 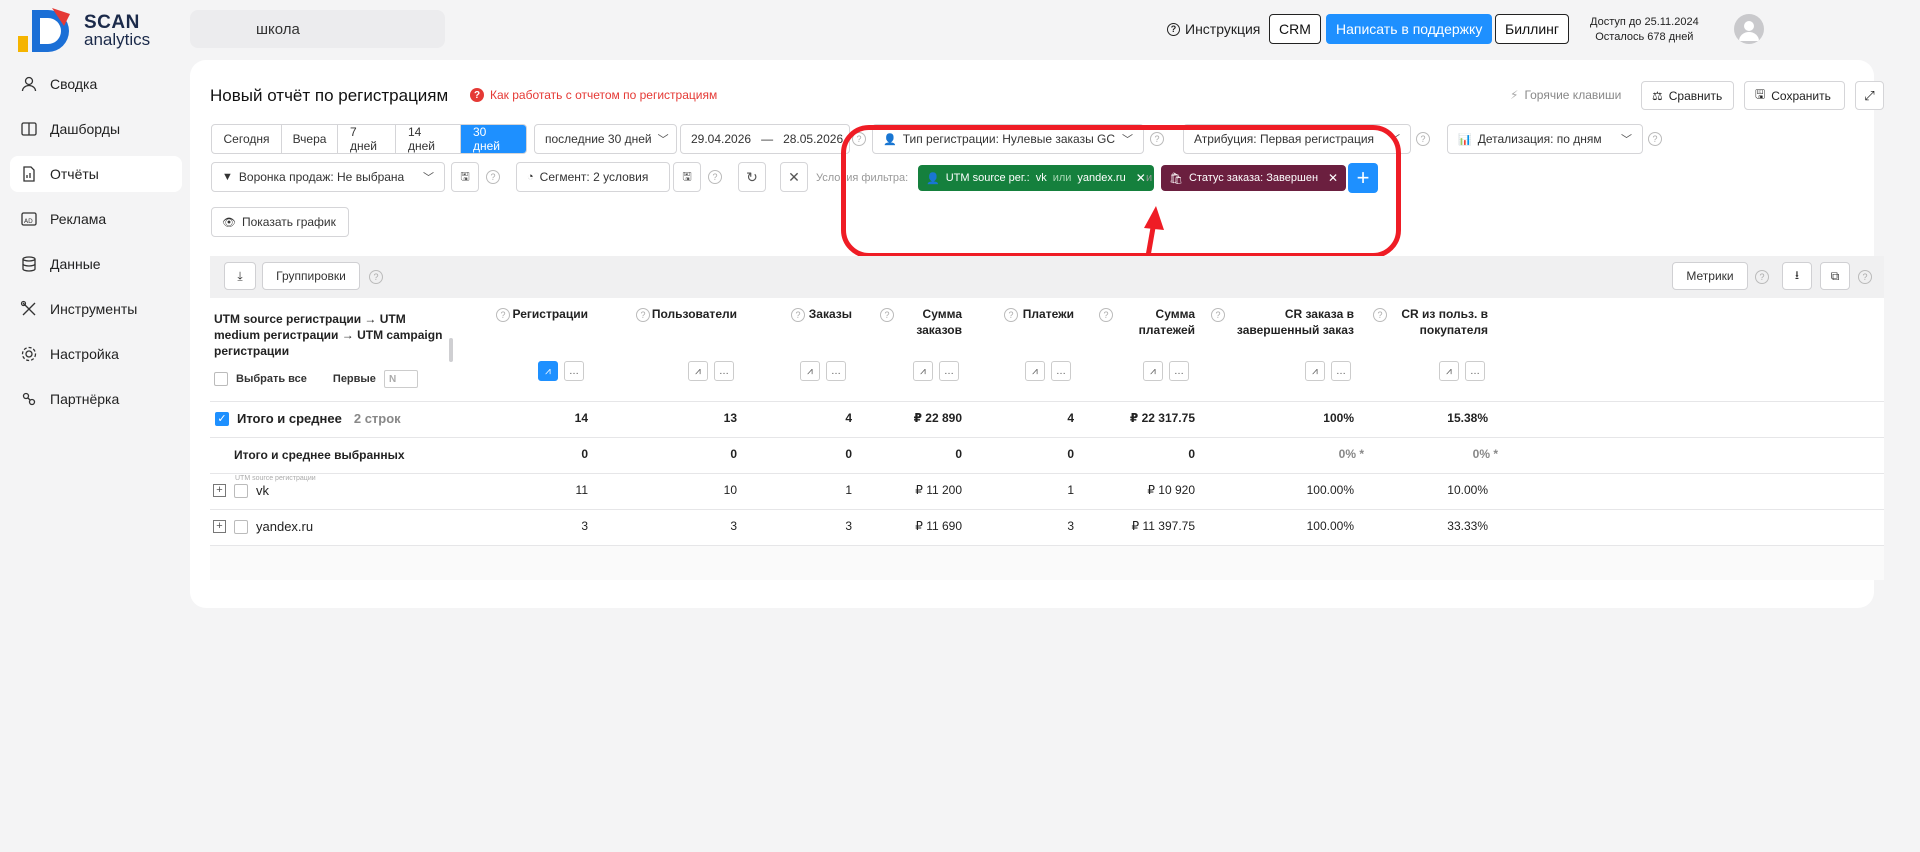 I want to click on table-cell: 0, so click(x=733, y=454).